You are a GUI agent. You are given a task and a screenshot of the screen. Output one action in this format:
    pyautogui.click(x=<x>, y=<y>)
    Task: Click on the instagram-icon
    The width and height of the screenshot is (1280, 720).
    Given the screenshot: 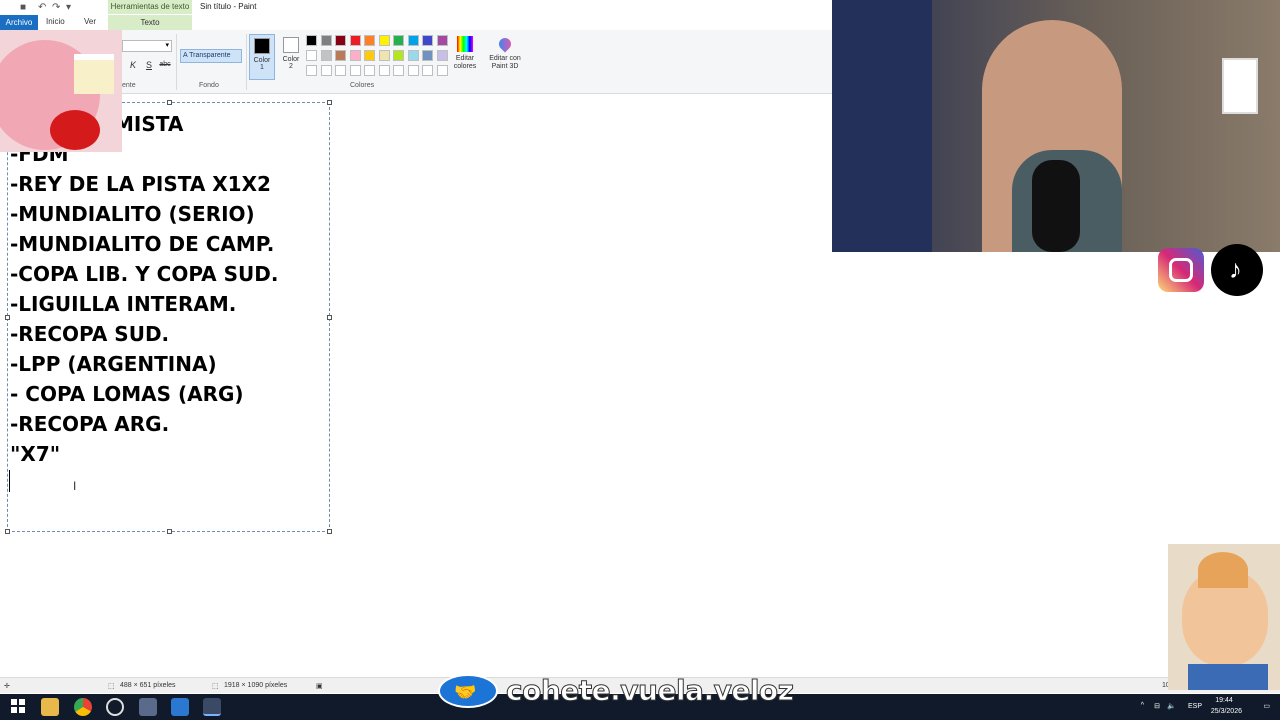 What is the action you would take?
    pyautogui.click(x=1181, y=270)
    